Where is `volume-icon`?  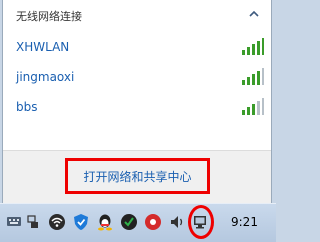 volume-icon is located at coordinates (177, 222).